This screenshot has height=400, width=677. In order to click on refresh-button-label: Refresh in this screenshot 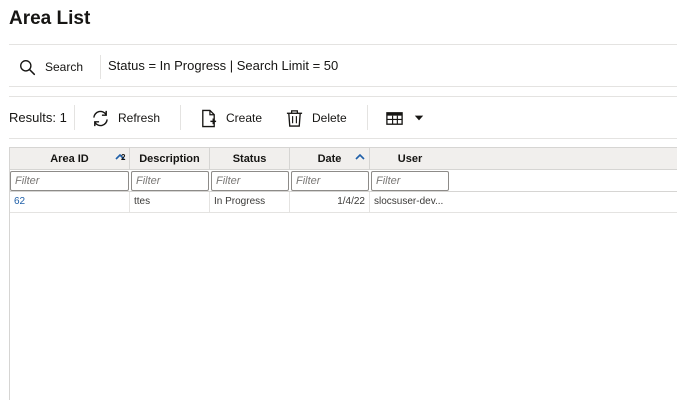, I will do `click(139, 118)`.